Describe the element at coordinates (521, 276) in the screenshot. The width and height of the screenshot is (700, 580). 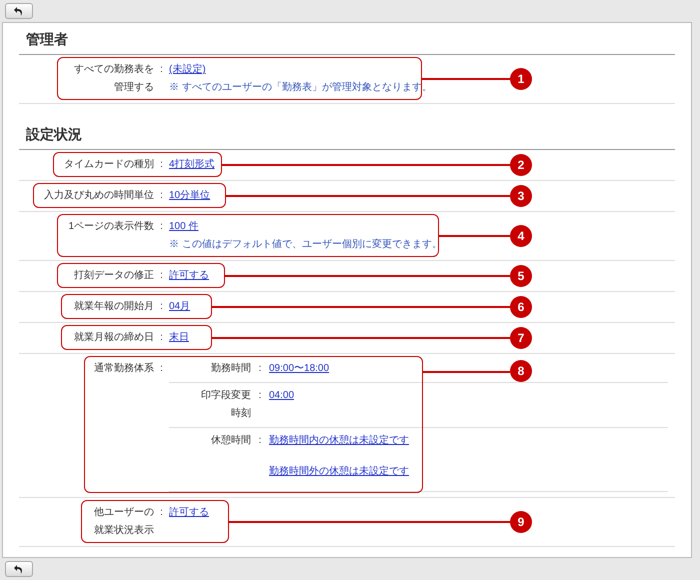
I see `callout-number: 5` at that location.